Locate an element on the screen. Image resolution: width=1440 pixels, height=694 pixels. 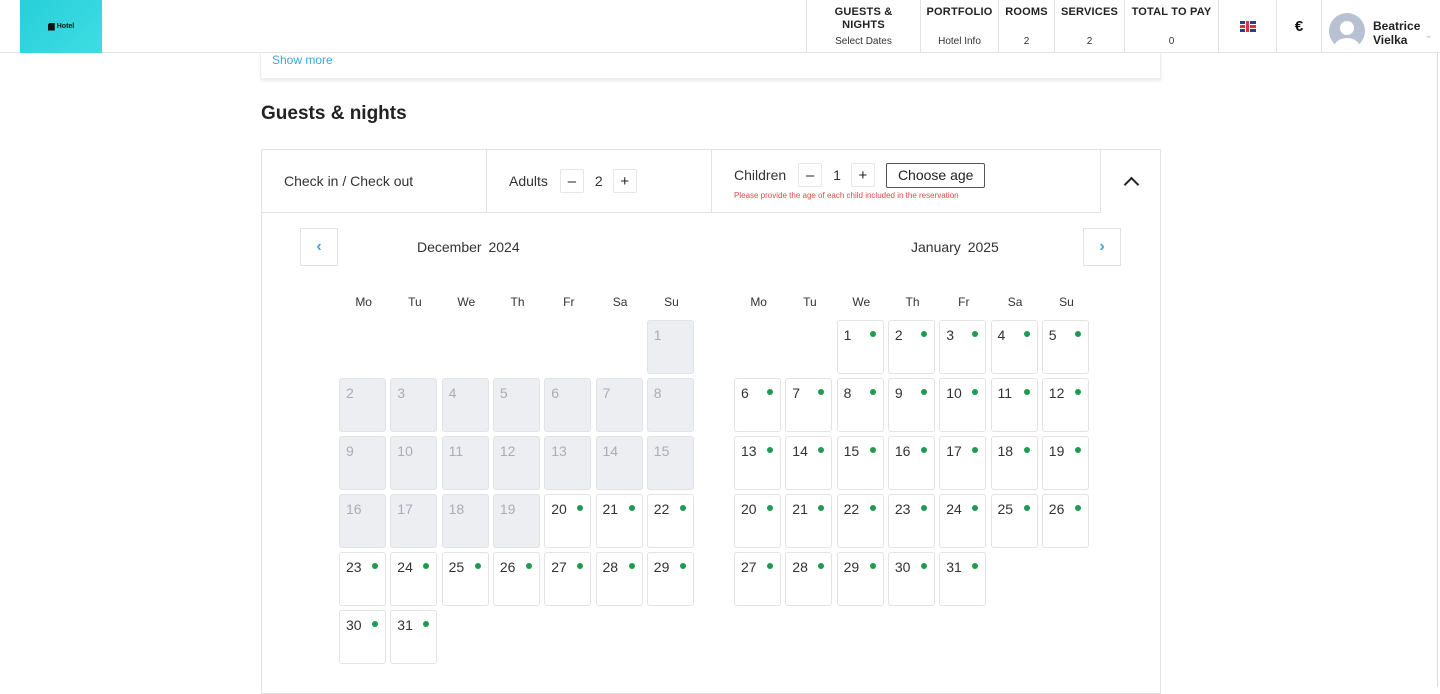
day-number: 12 is located at coordinates (1056, 393).